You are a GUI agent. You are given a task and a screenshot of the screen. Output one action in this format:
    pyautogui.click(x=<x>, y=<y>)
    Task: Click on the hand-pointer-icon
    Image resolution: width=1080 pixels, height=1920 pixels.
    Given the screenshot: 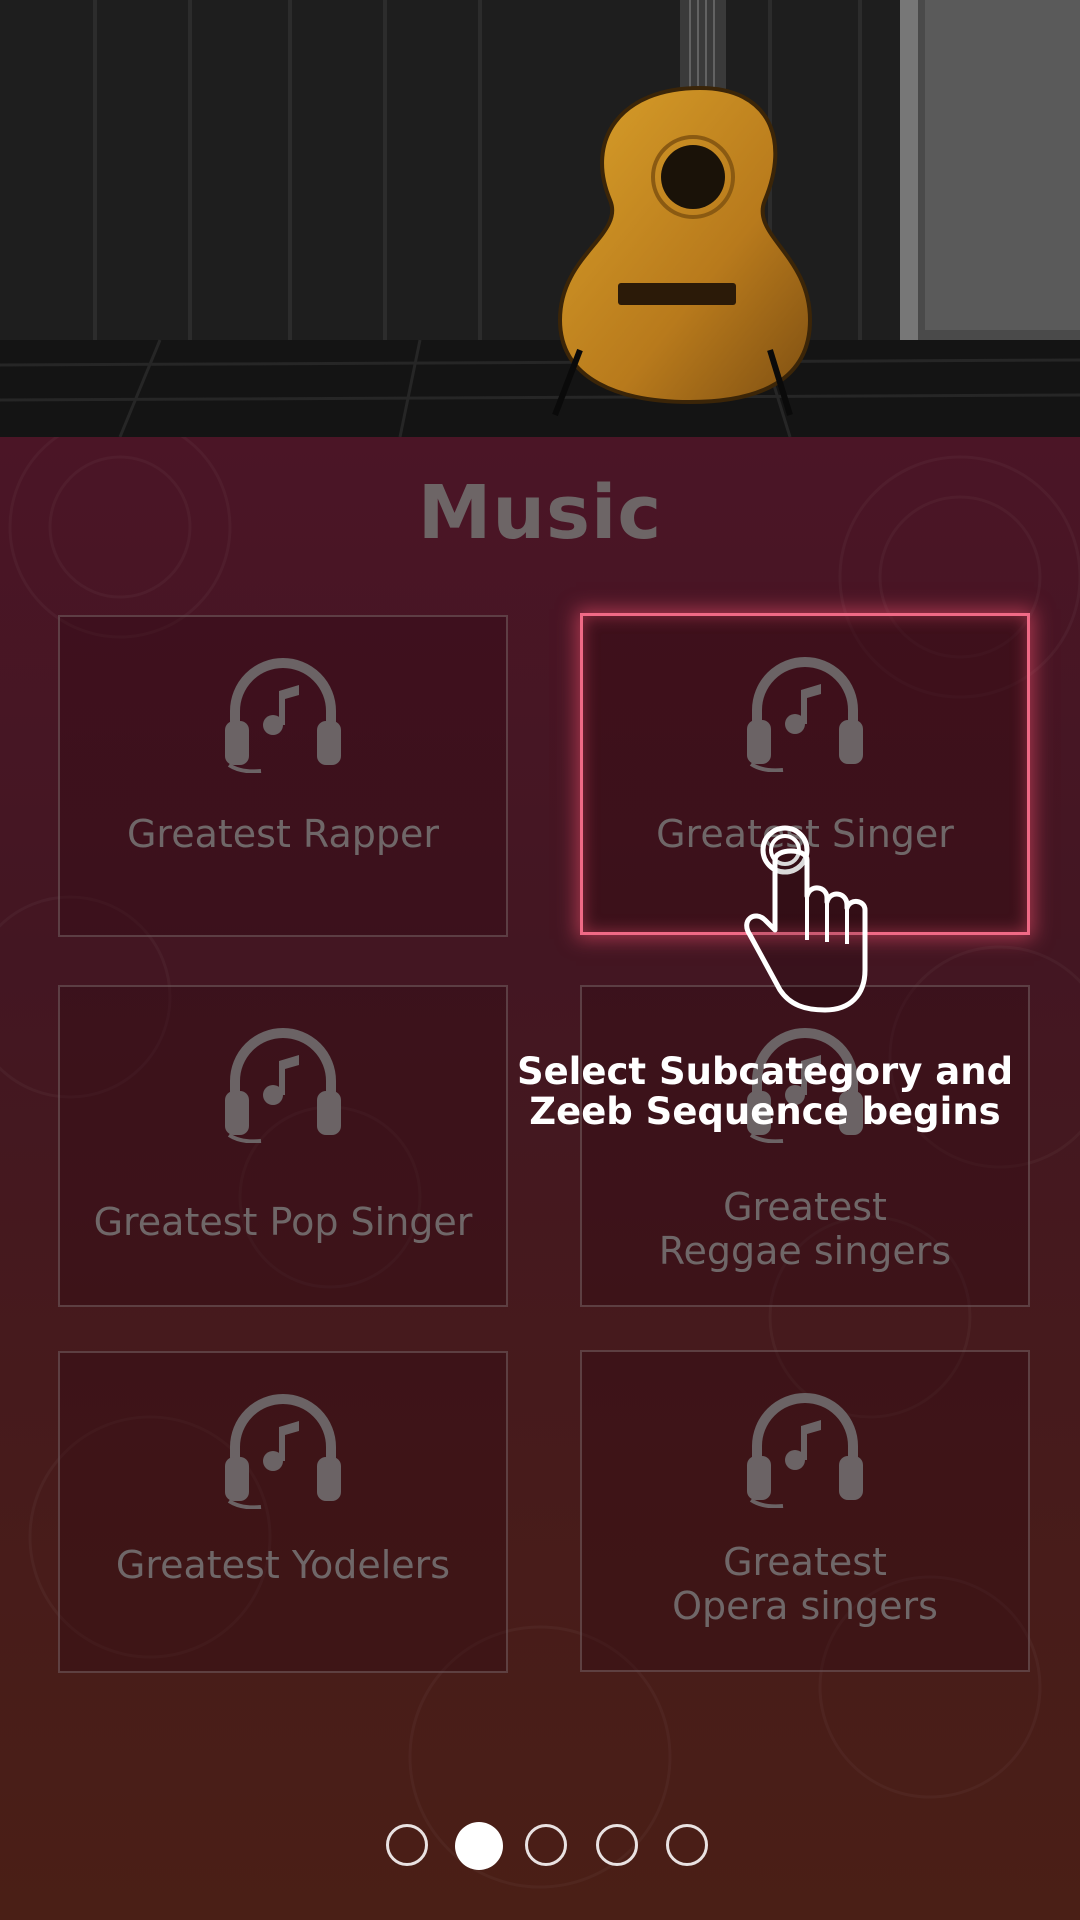 What is the action you would take?
    pyautogui.click(x=805, y=922)
    